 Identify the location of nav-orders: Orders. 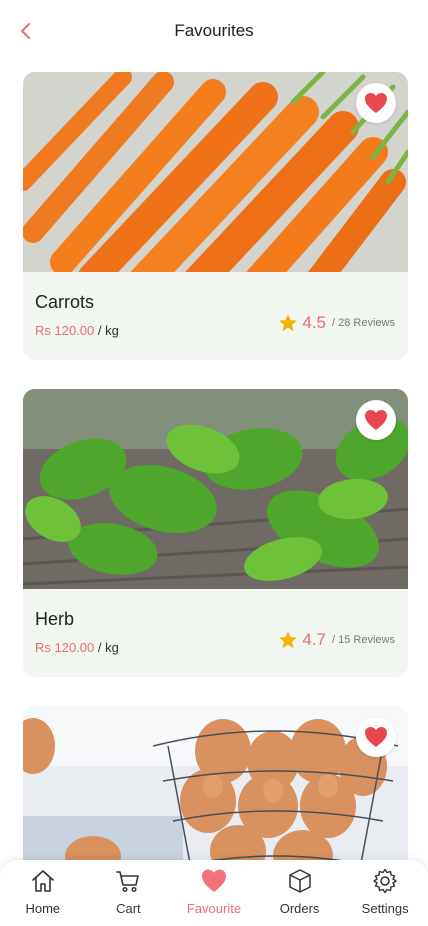
(300, 893).